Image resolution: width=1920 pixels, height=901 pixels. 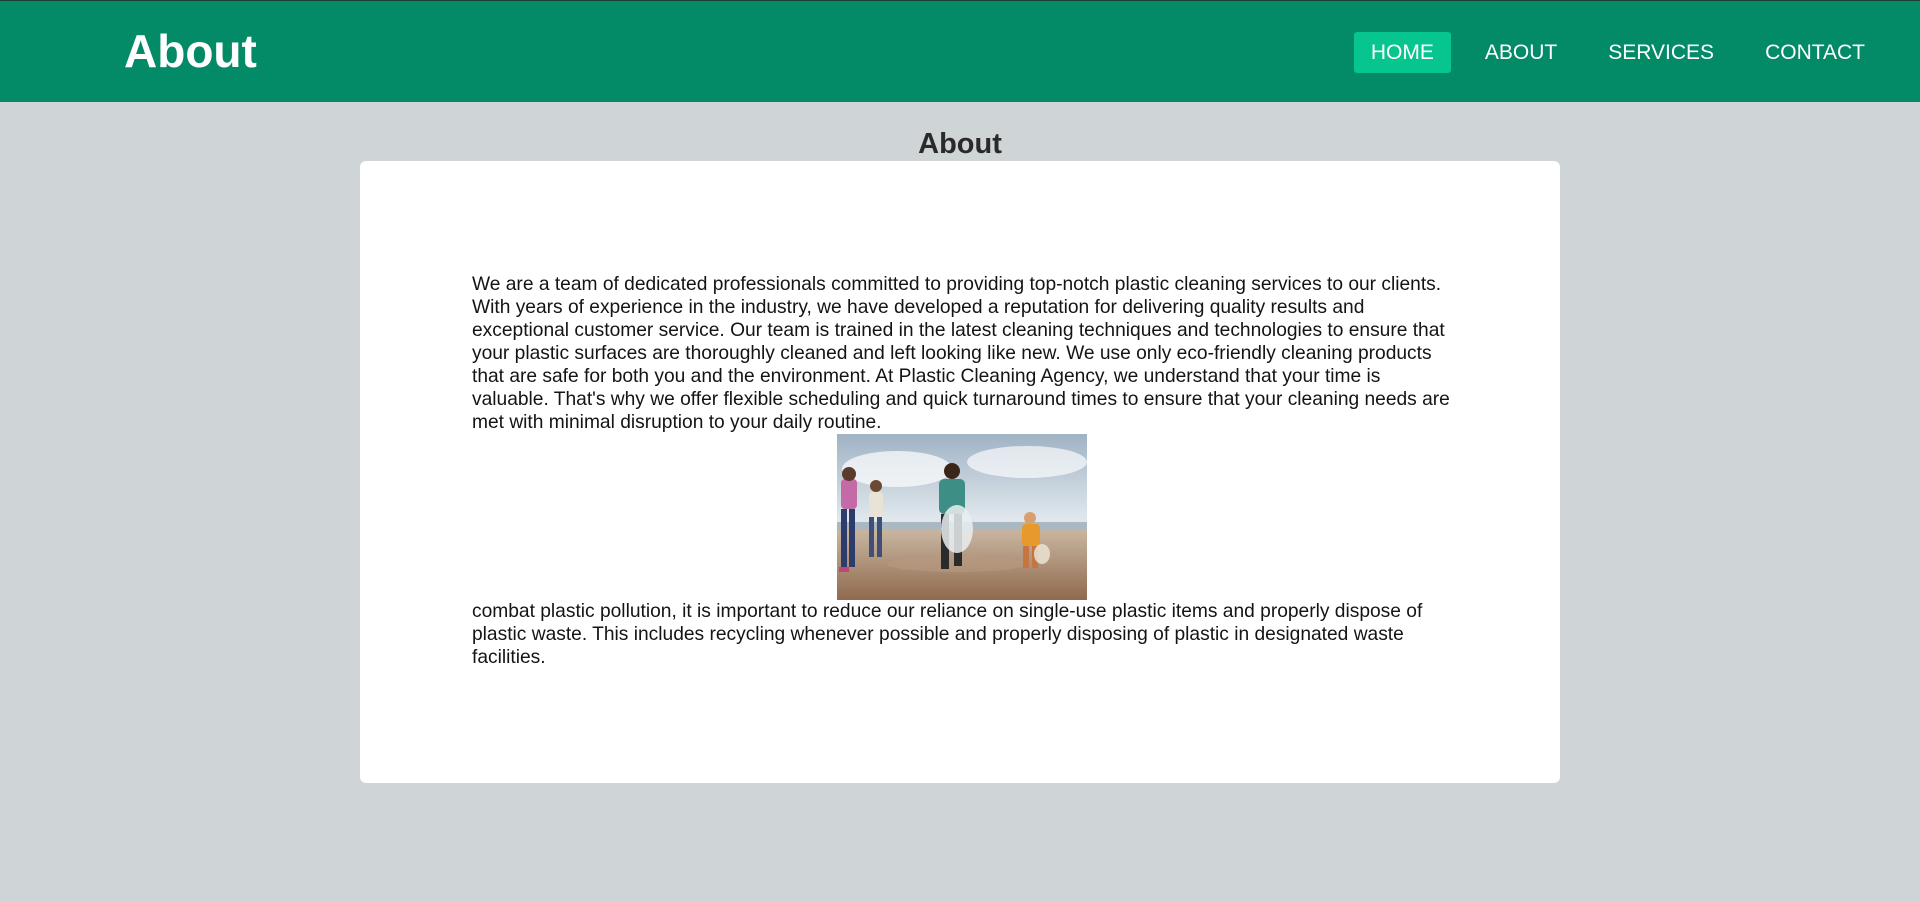 I want to click on nav-home: HOME, so click(x=1402, y=52).